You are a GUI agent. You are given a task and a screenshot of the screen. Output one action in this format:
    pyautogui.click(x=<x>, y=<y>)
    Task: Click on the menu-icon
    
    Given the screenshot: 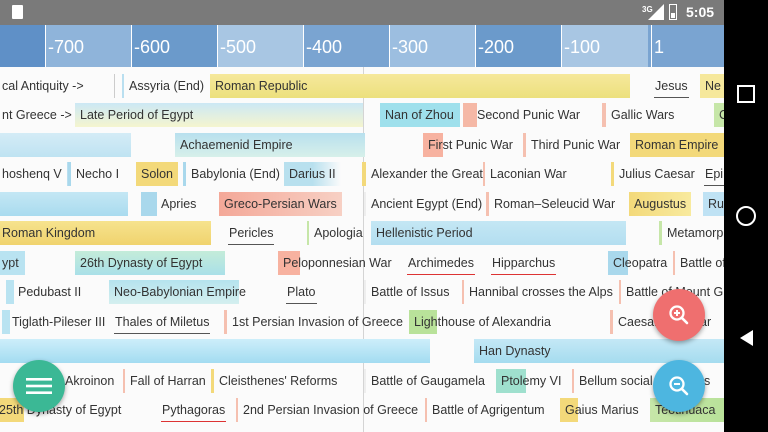 What is the action you would take?
    pyautogui.click(x=39, y=386)
    